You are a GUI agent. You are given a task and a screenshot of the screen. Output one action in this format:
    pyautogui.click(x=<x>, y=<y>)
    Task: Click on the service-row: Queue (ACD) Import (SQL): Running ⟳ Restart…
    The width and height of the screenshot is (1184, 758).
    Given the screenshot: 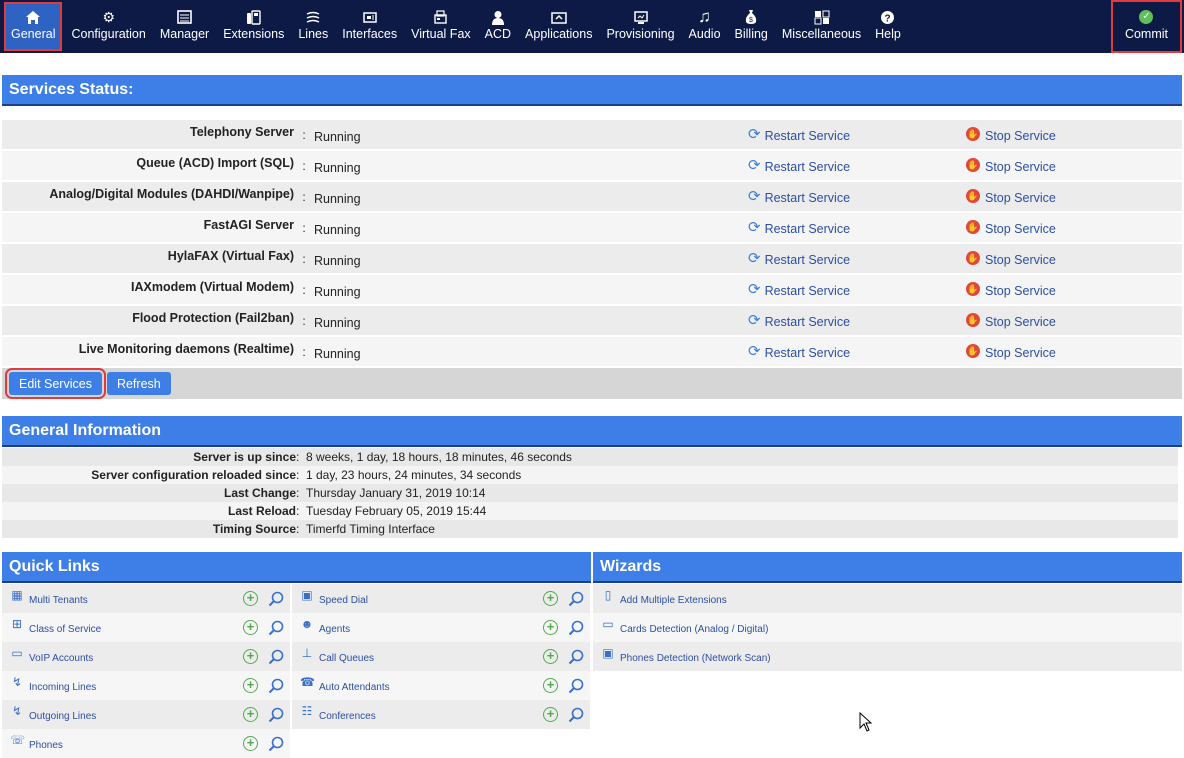 What is the action you would take?
    pyautogui.click(x=592, y=166)
    